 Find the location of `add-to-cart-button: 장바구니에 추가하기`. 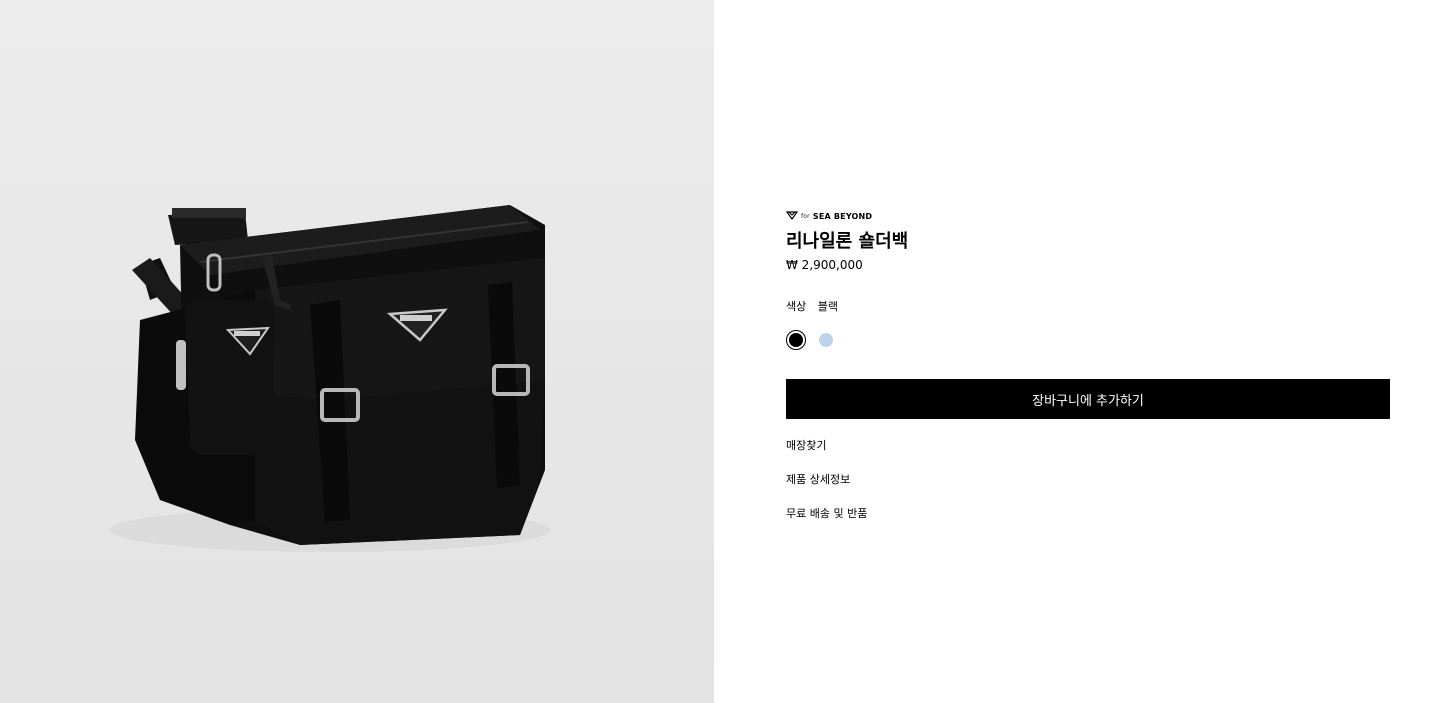

add-to-cart-button: 장바구니에 추가하기 is located at coordinates (1088, 399).